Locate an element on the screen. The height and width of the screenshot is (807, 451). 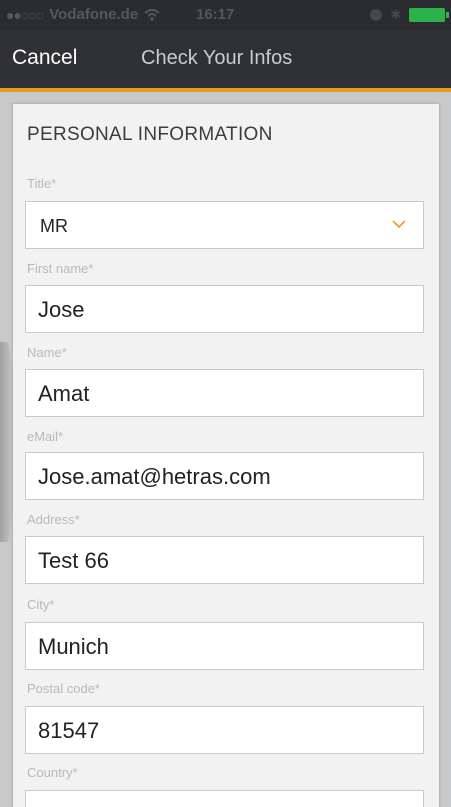
email-label: eMail* is located at coordinates (45, 436).